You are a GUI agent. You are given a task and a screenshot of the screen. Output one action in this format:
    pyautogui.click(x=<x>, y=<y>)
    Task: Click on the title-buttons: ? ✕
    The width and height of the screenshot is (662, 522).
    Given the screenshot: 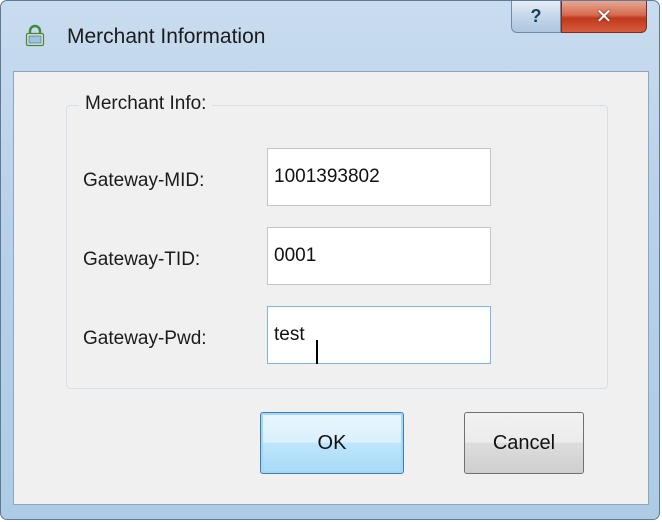 What is the action you would take?
    pyautogui.click(x=579, y=18)
    